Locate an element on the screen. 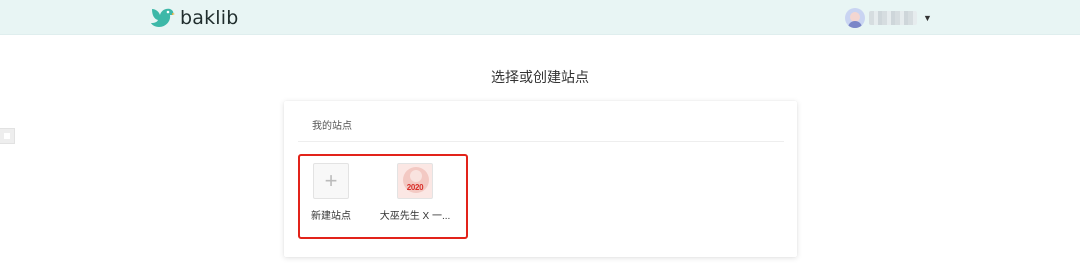 The width and height of the screenshot is (1080, 280). plus-icon: + is located at coordinates (331, 180).